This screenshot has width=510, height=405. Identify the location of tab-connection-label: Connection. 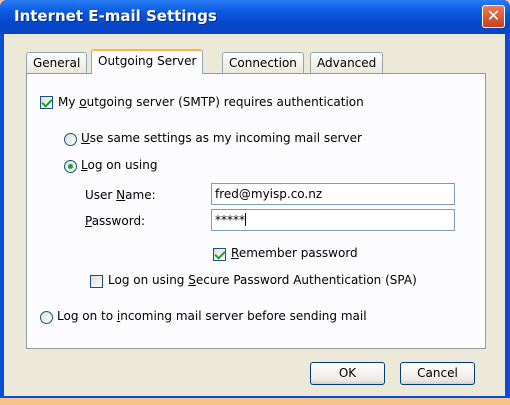
(263, 63).